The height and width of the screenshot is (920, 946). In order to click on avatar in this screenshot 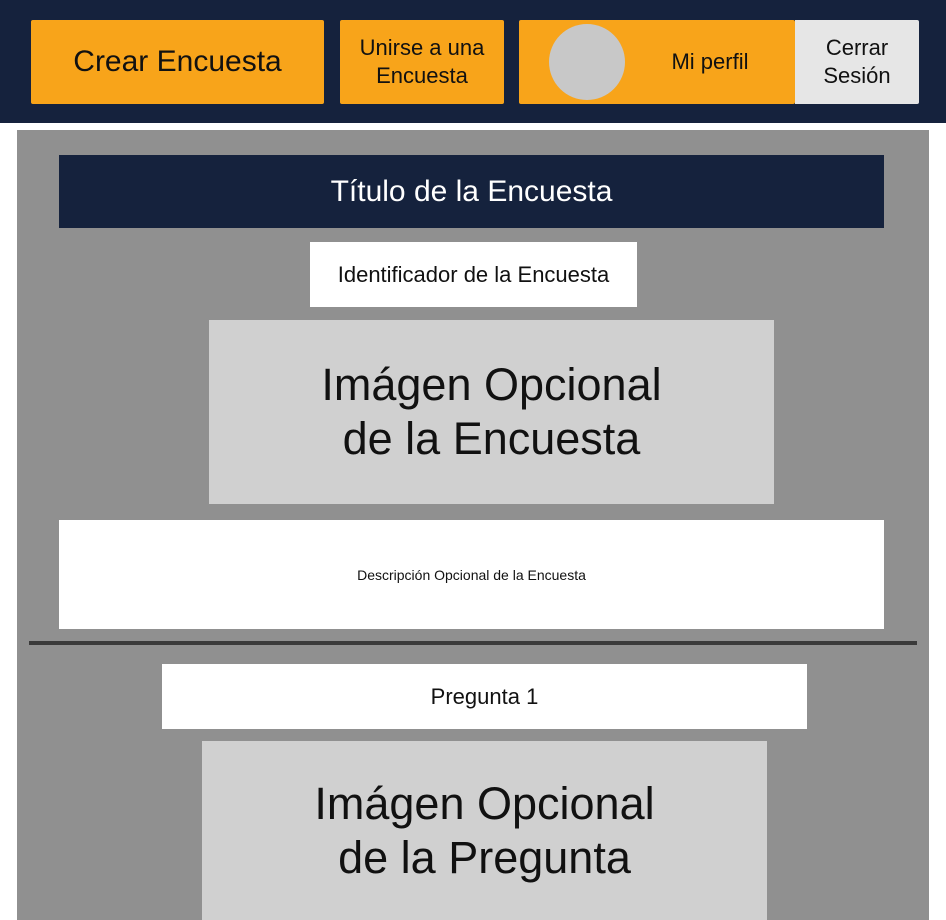, I will do `click(587, 62)`.